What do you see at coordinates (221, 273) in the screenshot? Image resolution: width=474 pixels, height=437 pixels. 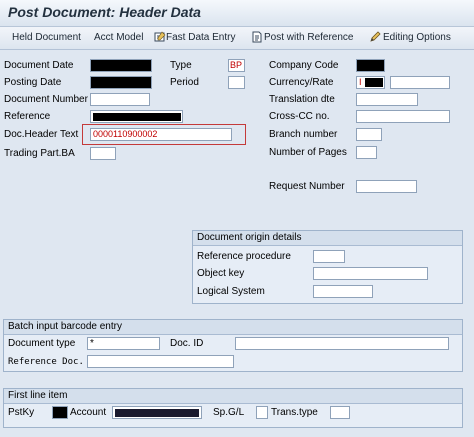 I see `object-key-label: Object key` at bounding box center [221, 273].